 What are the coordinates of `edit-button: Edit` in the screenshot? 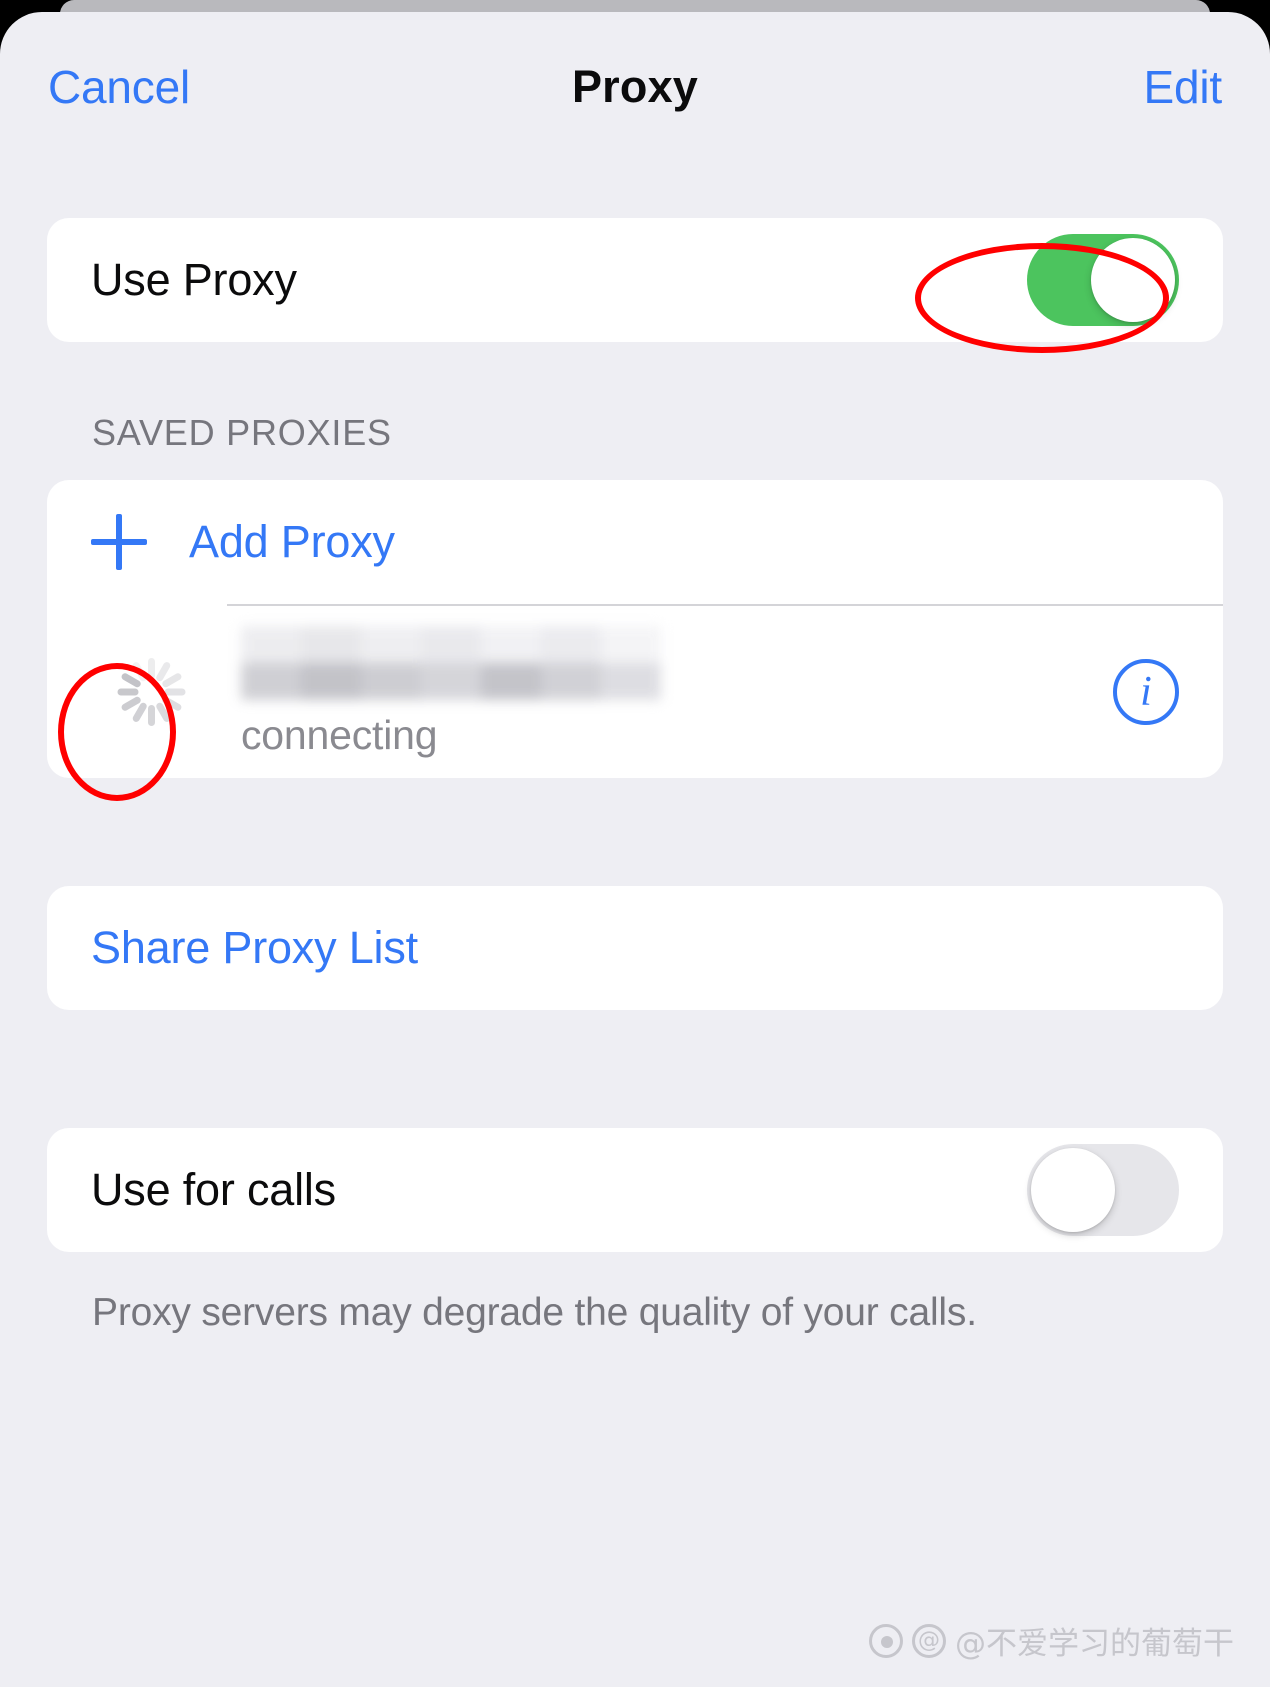 It's located at (1183, 87).